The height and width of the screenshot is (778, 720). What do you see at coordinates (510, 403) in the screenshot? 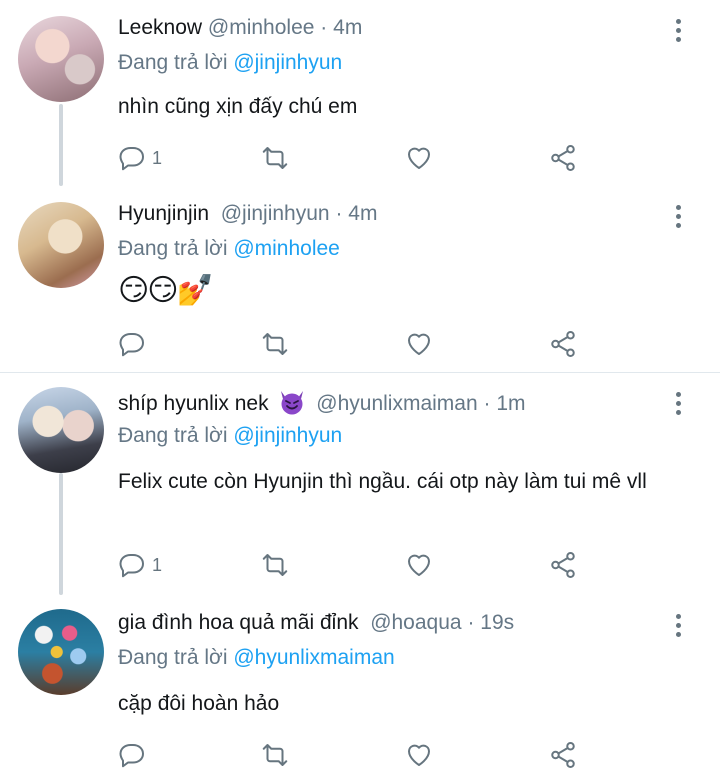
I see `timestamp: 1m` at bounding box center [510, 403].